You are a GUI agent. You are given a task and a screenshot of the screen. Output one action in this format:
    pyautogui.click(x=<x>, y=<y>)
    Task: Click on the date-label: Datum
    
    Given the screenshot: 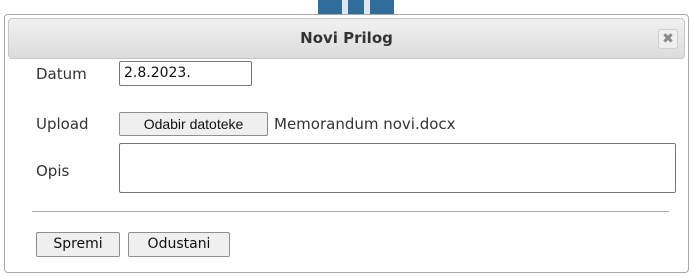 What is the action you would take?
    pyautogui.click(x=61, y=74)
    